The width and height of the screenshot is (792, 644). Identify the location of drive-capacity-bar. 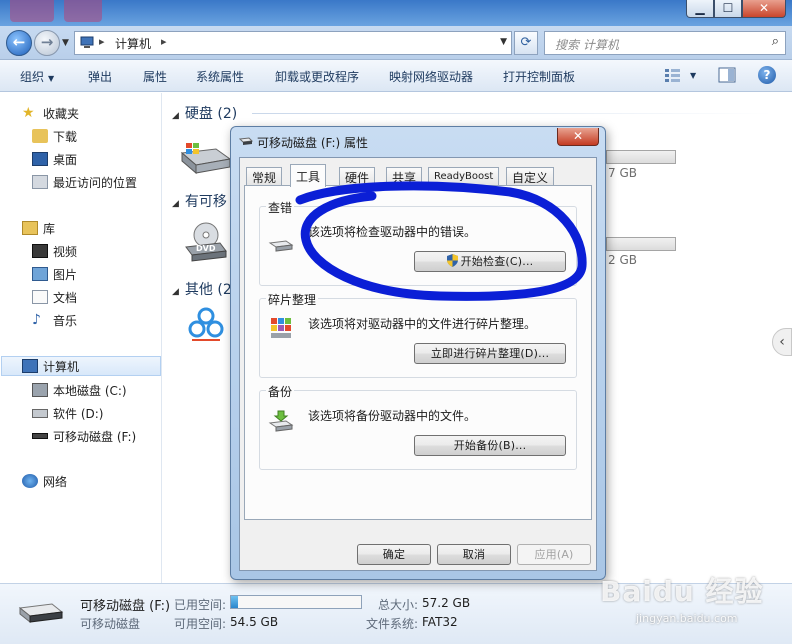
(641, 157).